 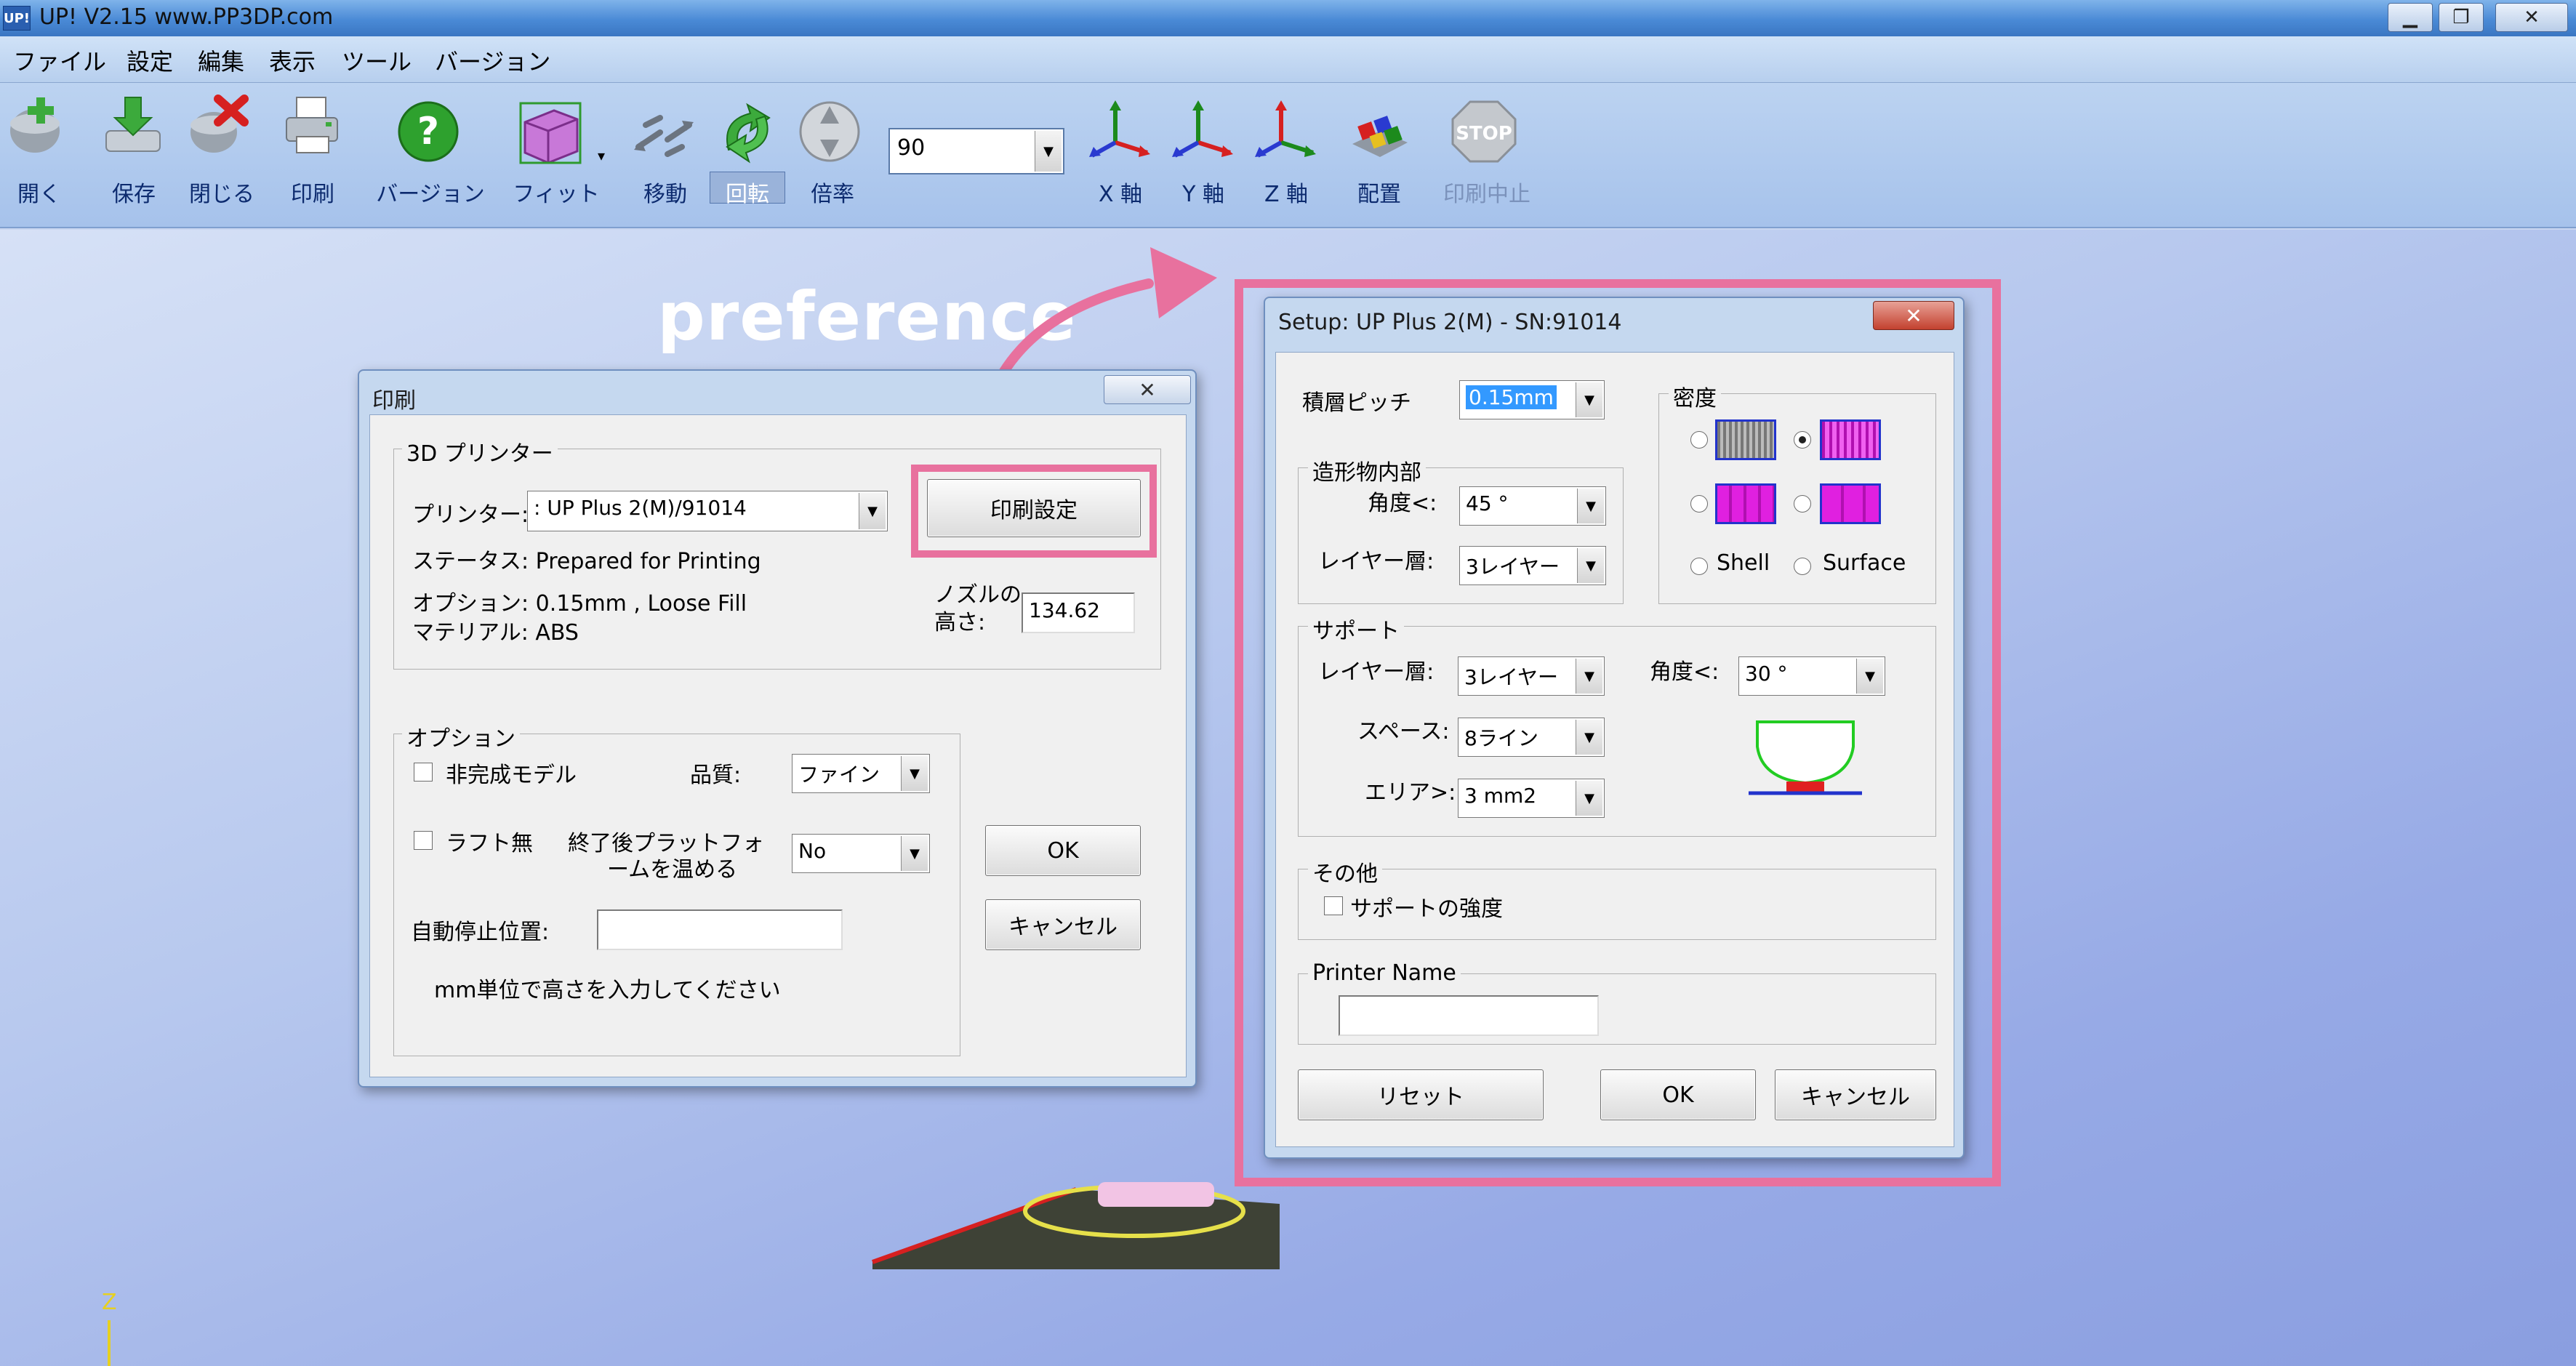 What do you see at coordinates (2531, 17) in the screenshot?
I see `window-close-button: ✕` at bounding box center [2531, 17].